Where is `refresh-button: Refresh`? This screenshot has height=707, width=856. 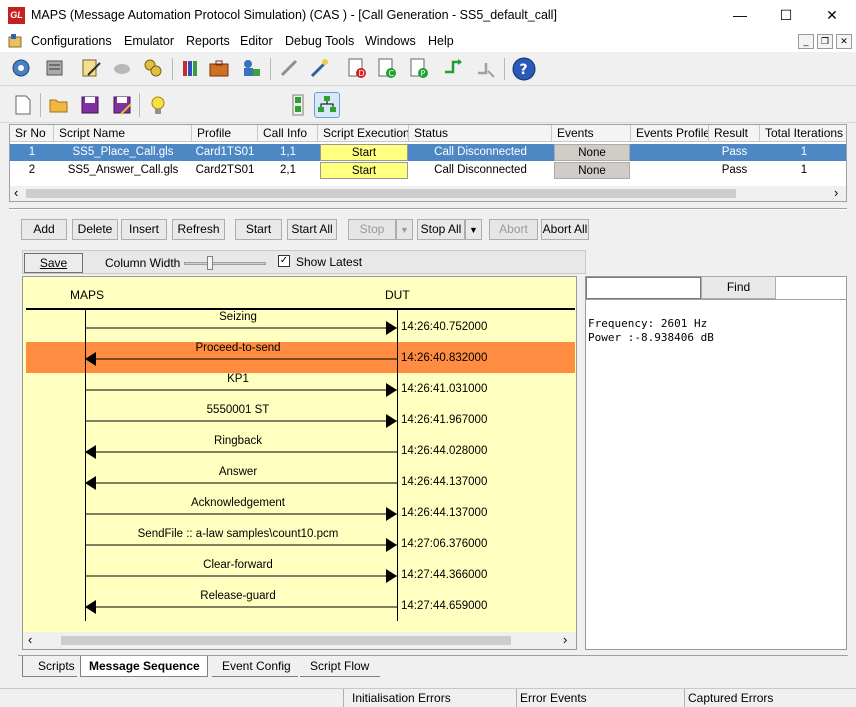 refresh-button: Refresh is located at coordinates (198, 229).